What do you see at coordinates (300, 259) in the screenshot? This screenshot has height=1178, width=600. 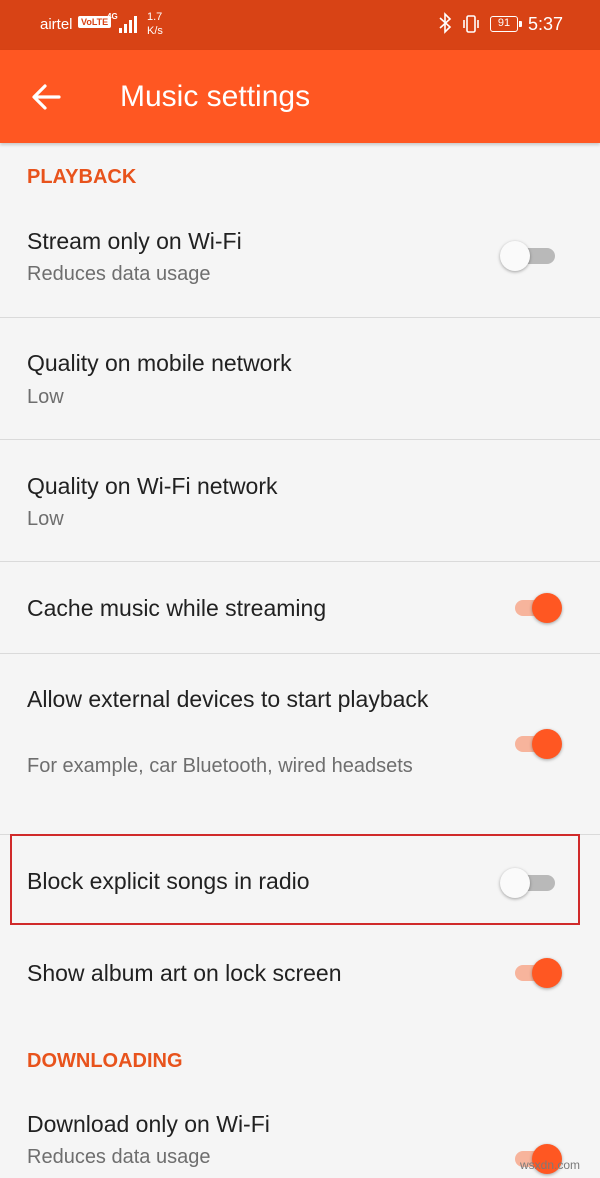 I see `setting-stream-wifi: Stream only on Wi-Fi Reduces data usage` at bounding box center [300, 259].